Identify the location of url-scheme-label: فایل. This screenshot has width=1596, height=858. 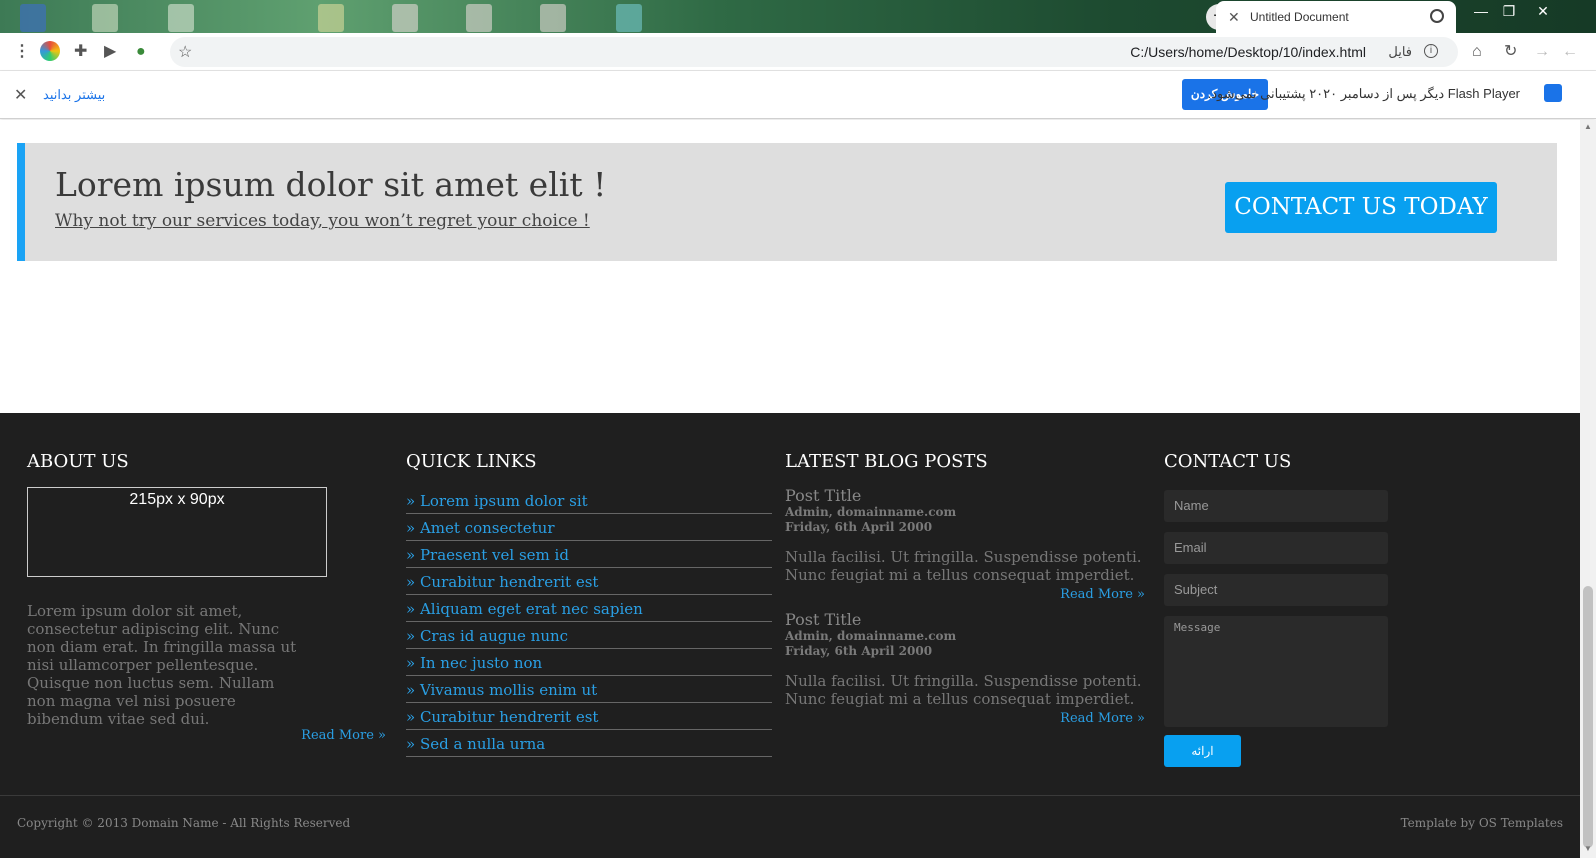
(1400, 51).